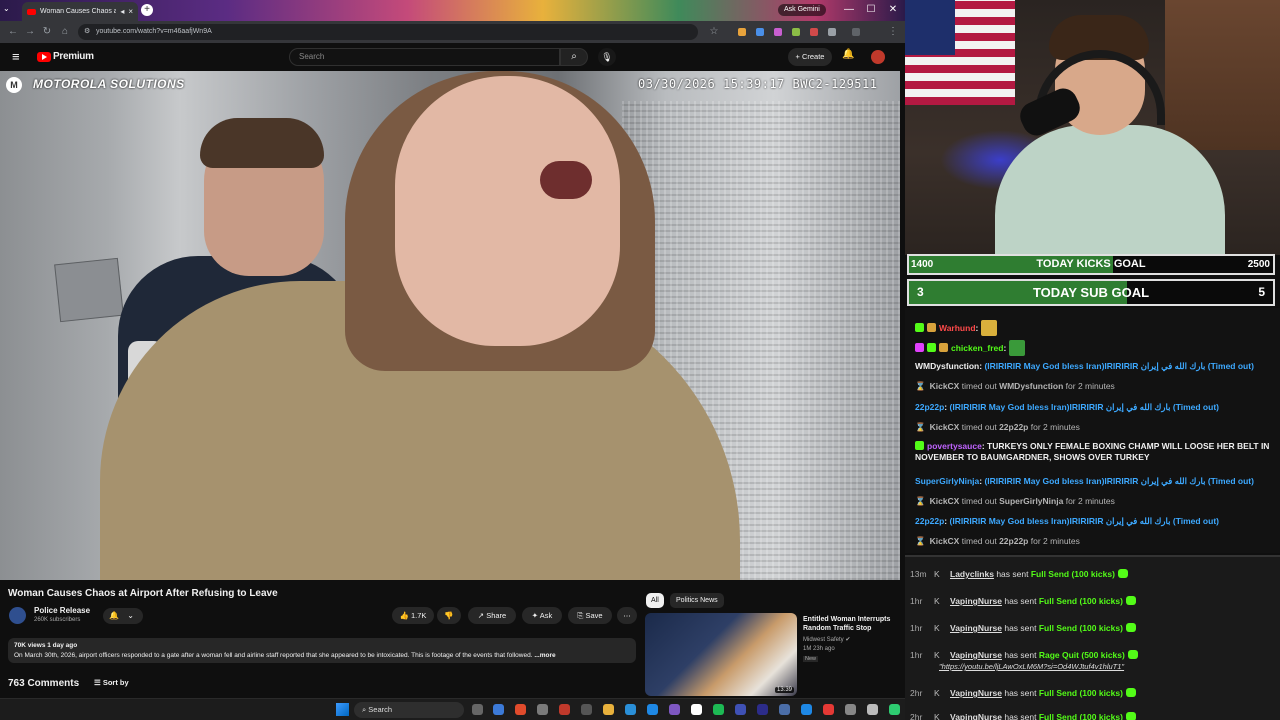  I want to click on tab-search-icon: ⌄, so click(6, 8).